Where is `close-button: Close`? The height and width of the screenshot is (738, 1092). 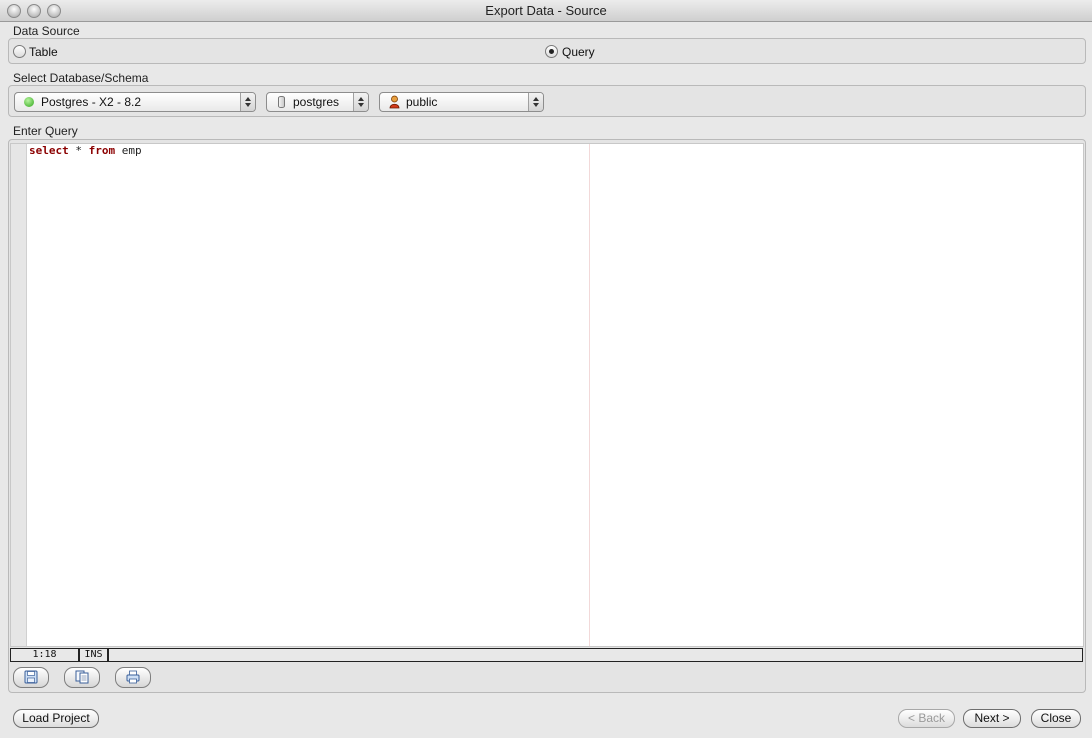 close-button: Close is located at coordinates (1056, 718).